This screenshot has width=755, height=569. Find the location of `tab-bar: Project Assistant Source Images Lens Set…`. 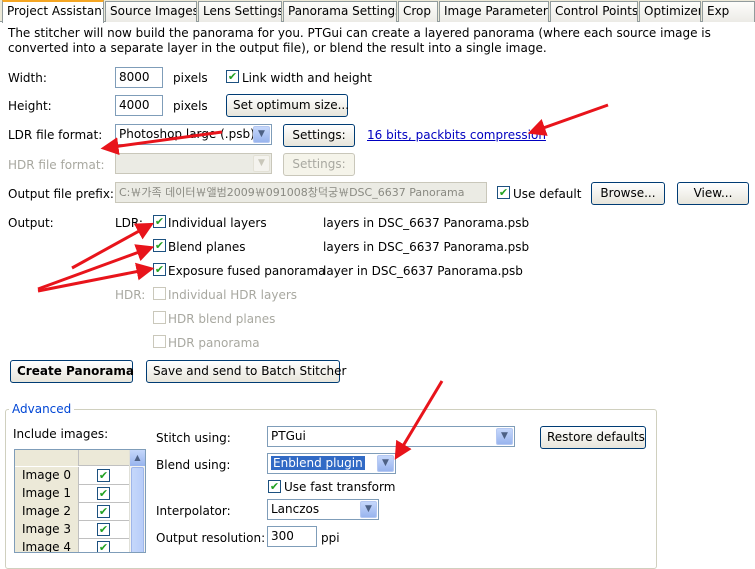

tab-bar: Project Assistant Source Images Lens Set… is located at coordinates (377, 11).